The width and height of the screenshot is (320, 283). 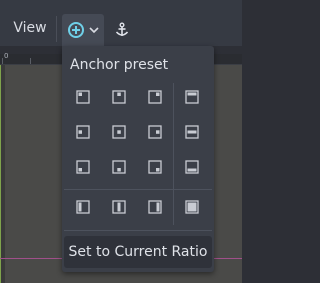 I want to click on anchor-vcenter-wide-icon, so click(x=119, y=207).